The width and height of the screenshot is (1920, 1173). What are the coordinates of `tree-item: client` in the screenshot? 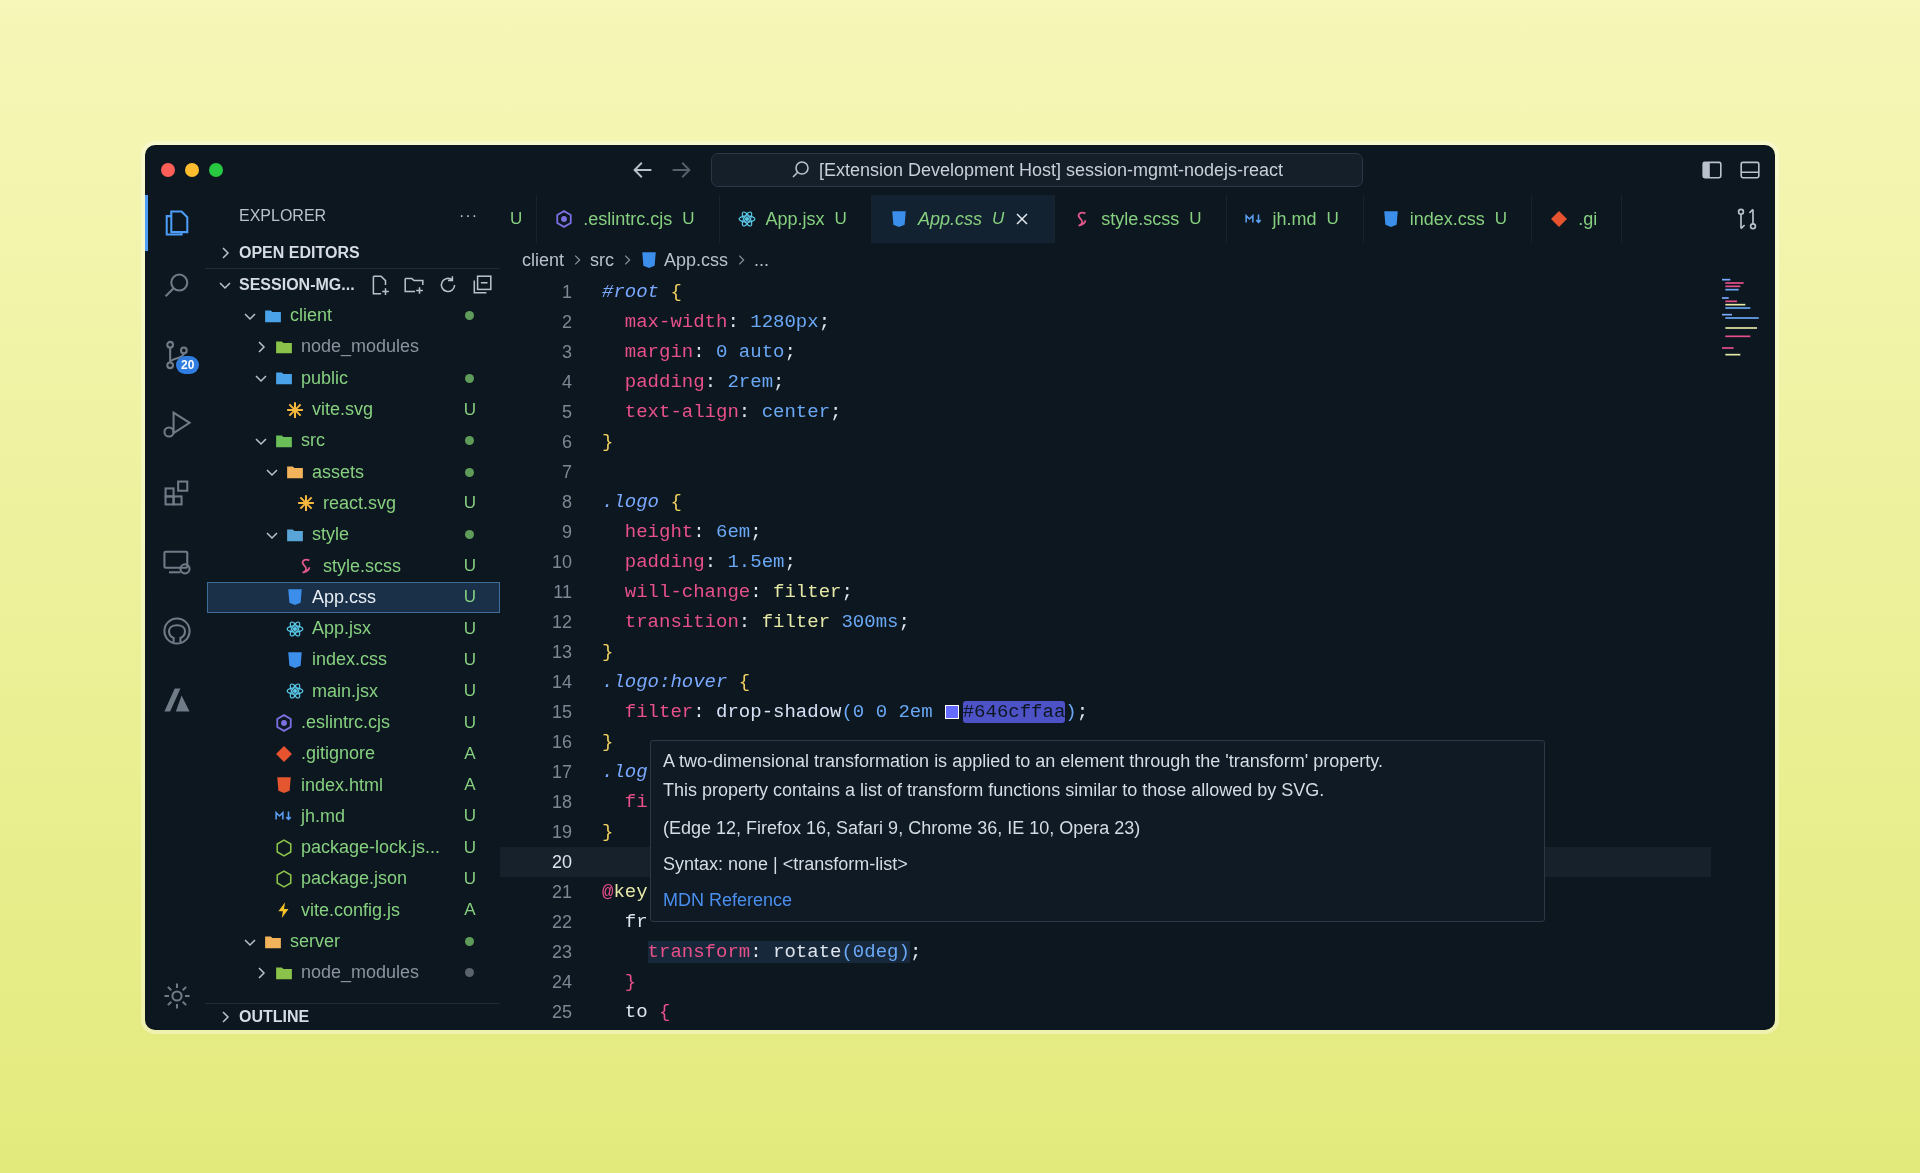 It's located at (353, 316).